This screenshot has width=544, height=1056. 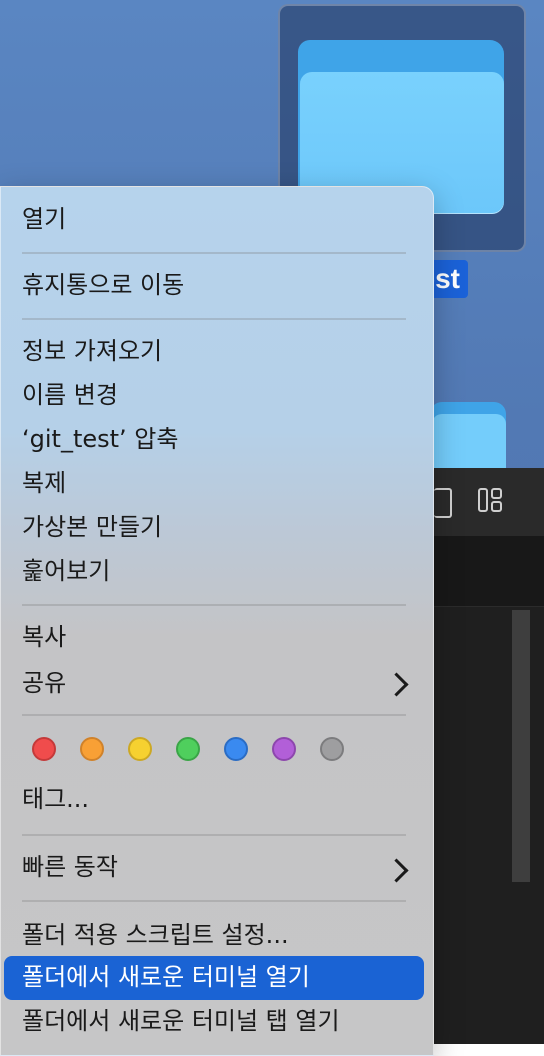 What do you see at coordinates (66, 571) in the screenshot?
I see `menu-item-quick-look: 훑어보기` at bounding box center [66, 571].